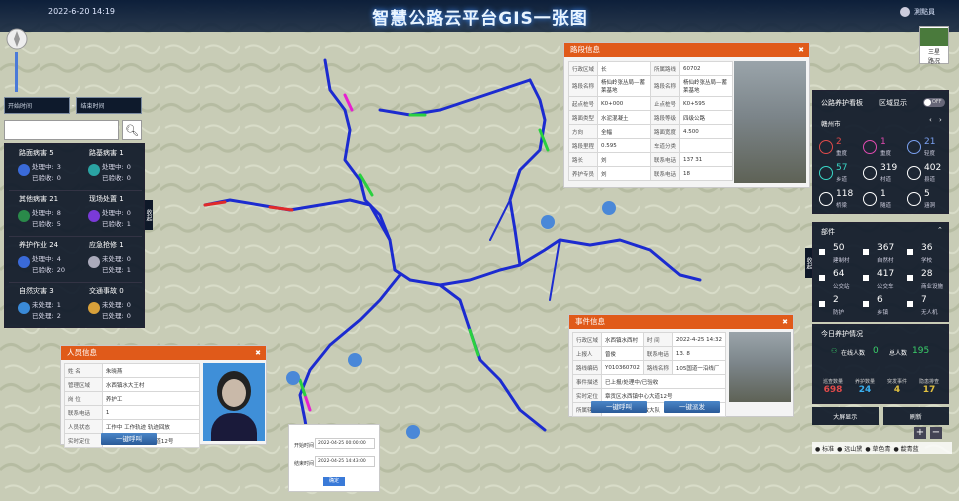  I want to click on stat-cell: 路面病害 5 处理中: 3 已验收: 0, so click(40, 167).